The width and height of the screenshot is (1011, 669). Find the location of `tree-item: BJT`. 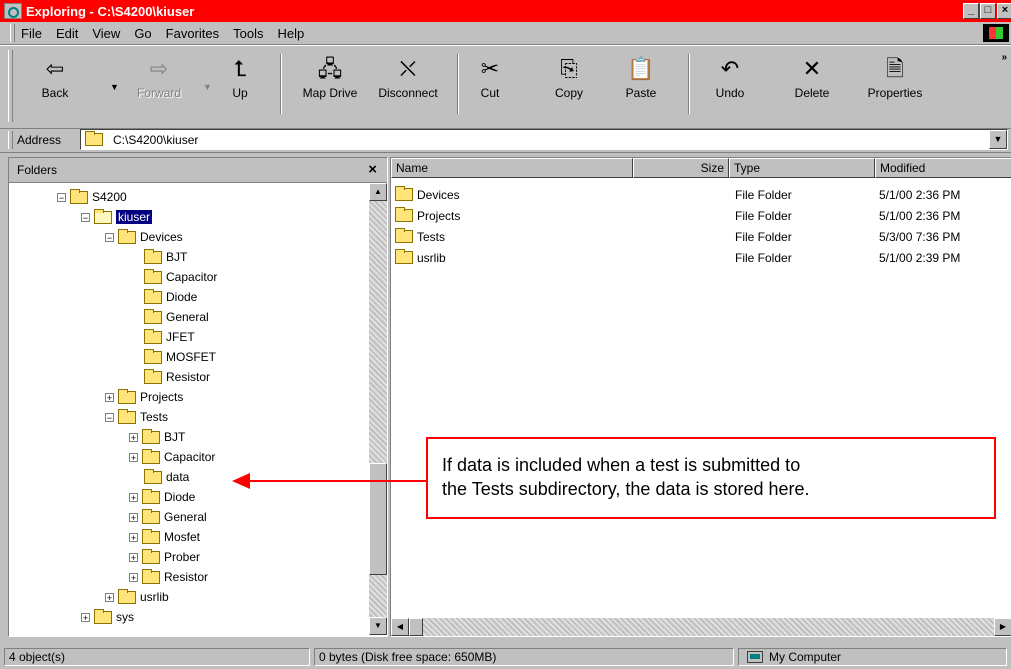

tree-item: BJT is located at coordinates (165, 257).